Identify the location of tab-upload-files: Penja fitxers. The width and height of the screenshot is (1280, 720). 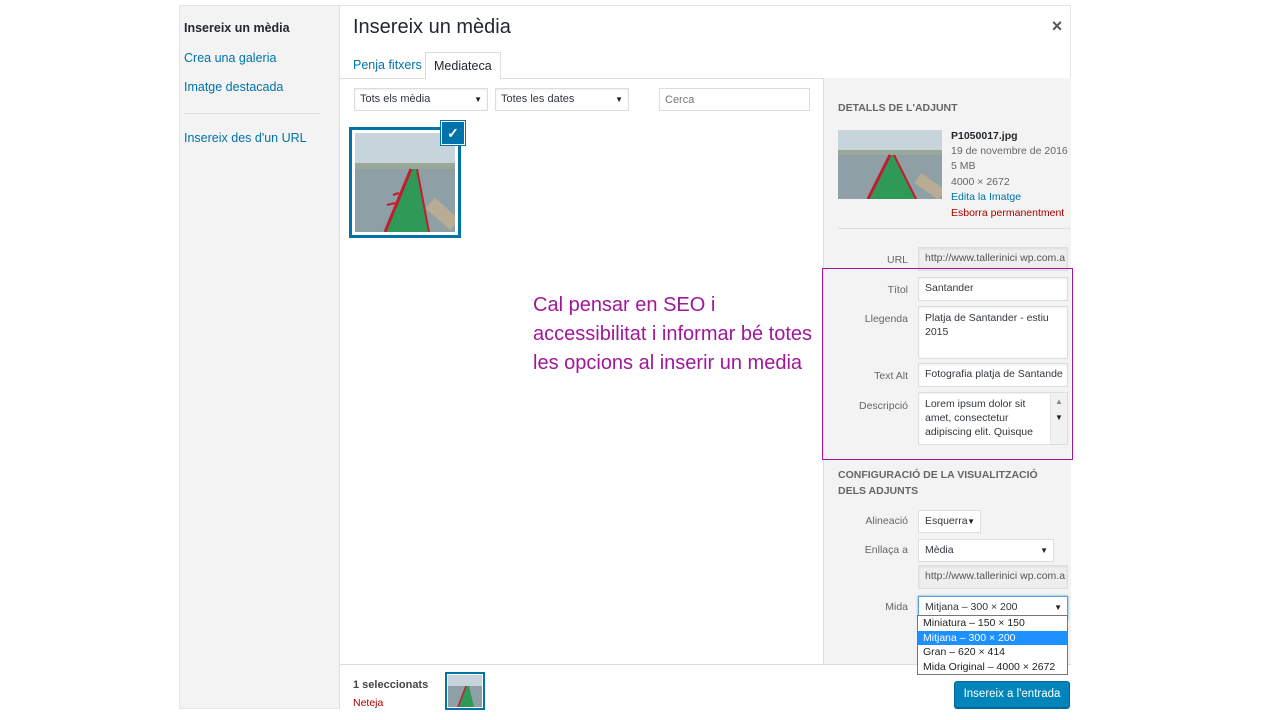
(387, 66).